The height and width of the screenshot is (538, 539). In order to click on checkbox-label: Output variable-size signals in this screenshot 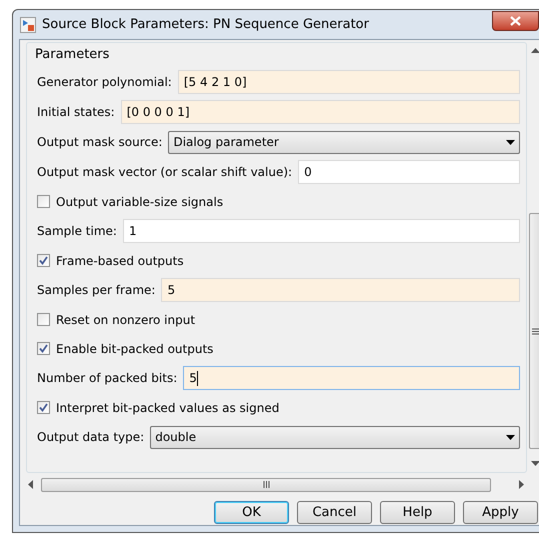, I will do `click(140, 202)`.